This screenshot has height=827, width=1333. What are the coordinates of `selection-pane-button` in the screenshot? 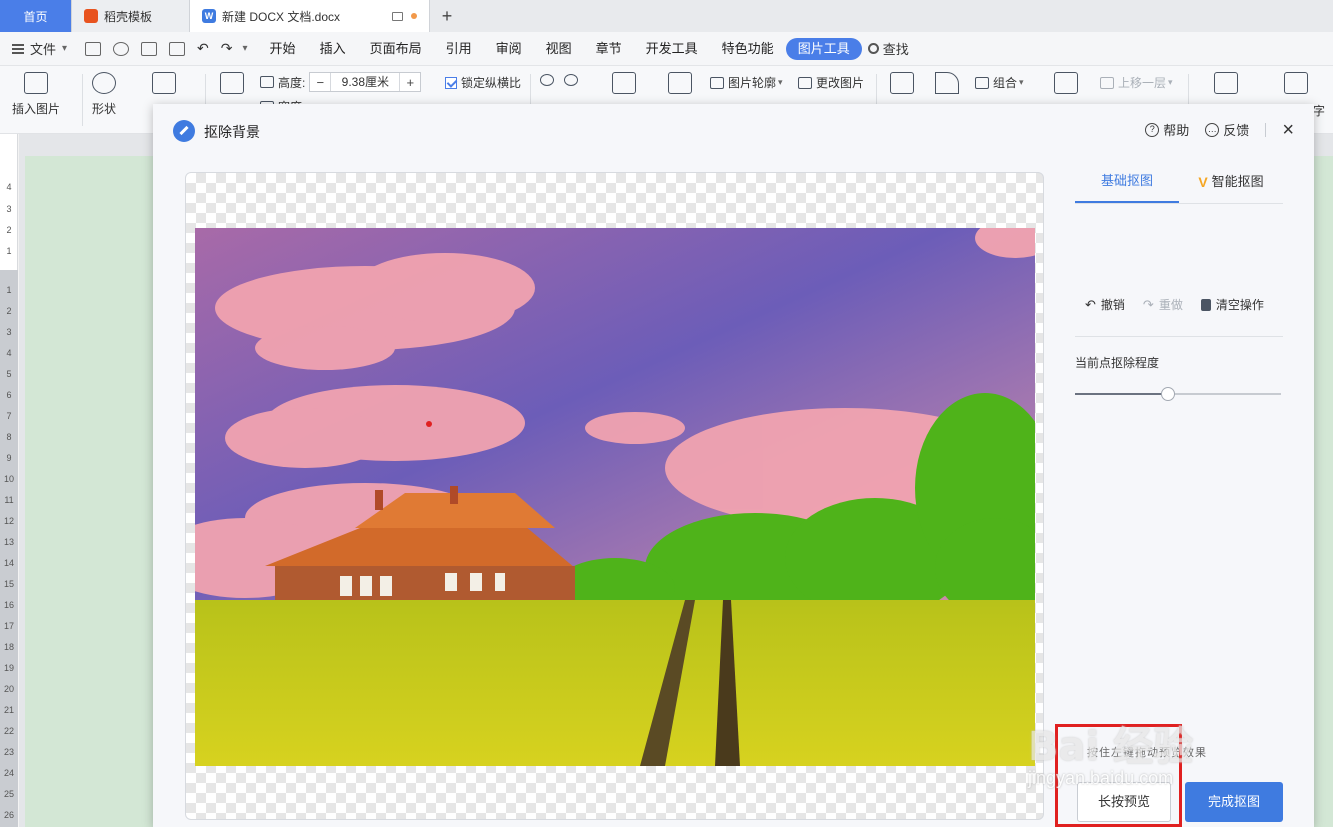 It's located at (1066, 86).